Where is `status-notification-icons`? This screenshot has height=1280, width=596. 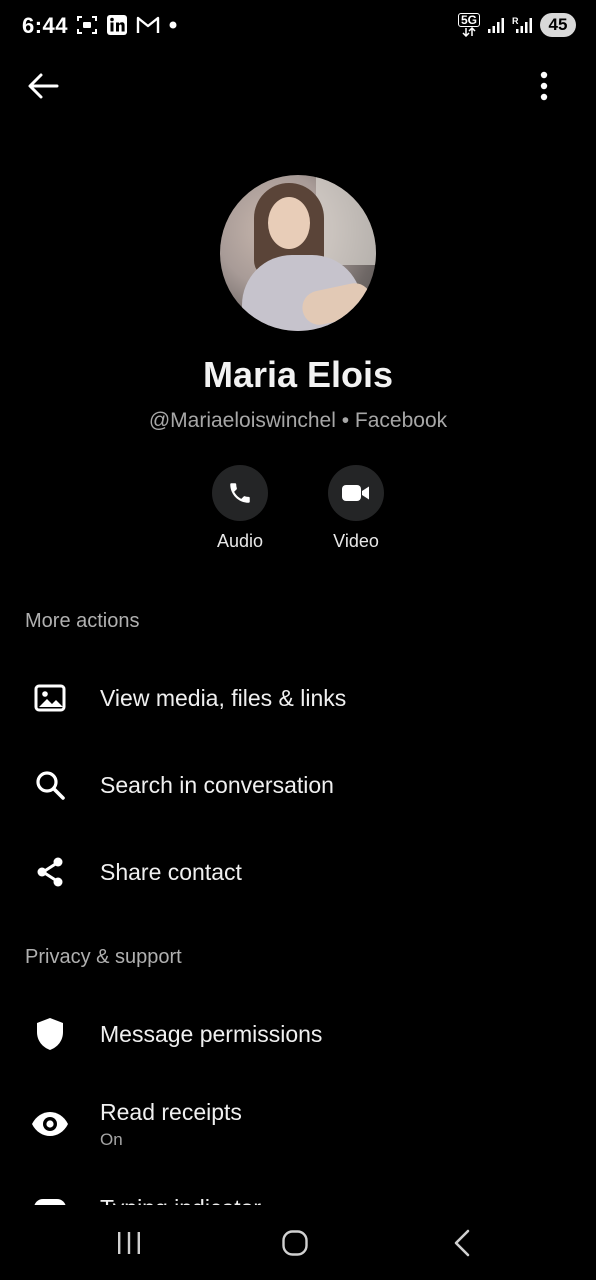
status-notification-icons is located at coordinates (127, 25).